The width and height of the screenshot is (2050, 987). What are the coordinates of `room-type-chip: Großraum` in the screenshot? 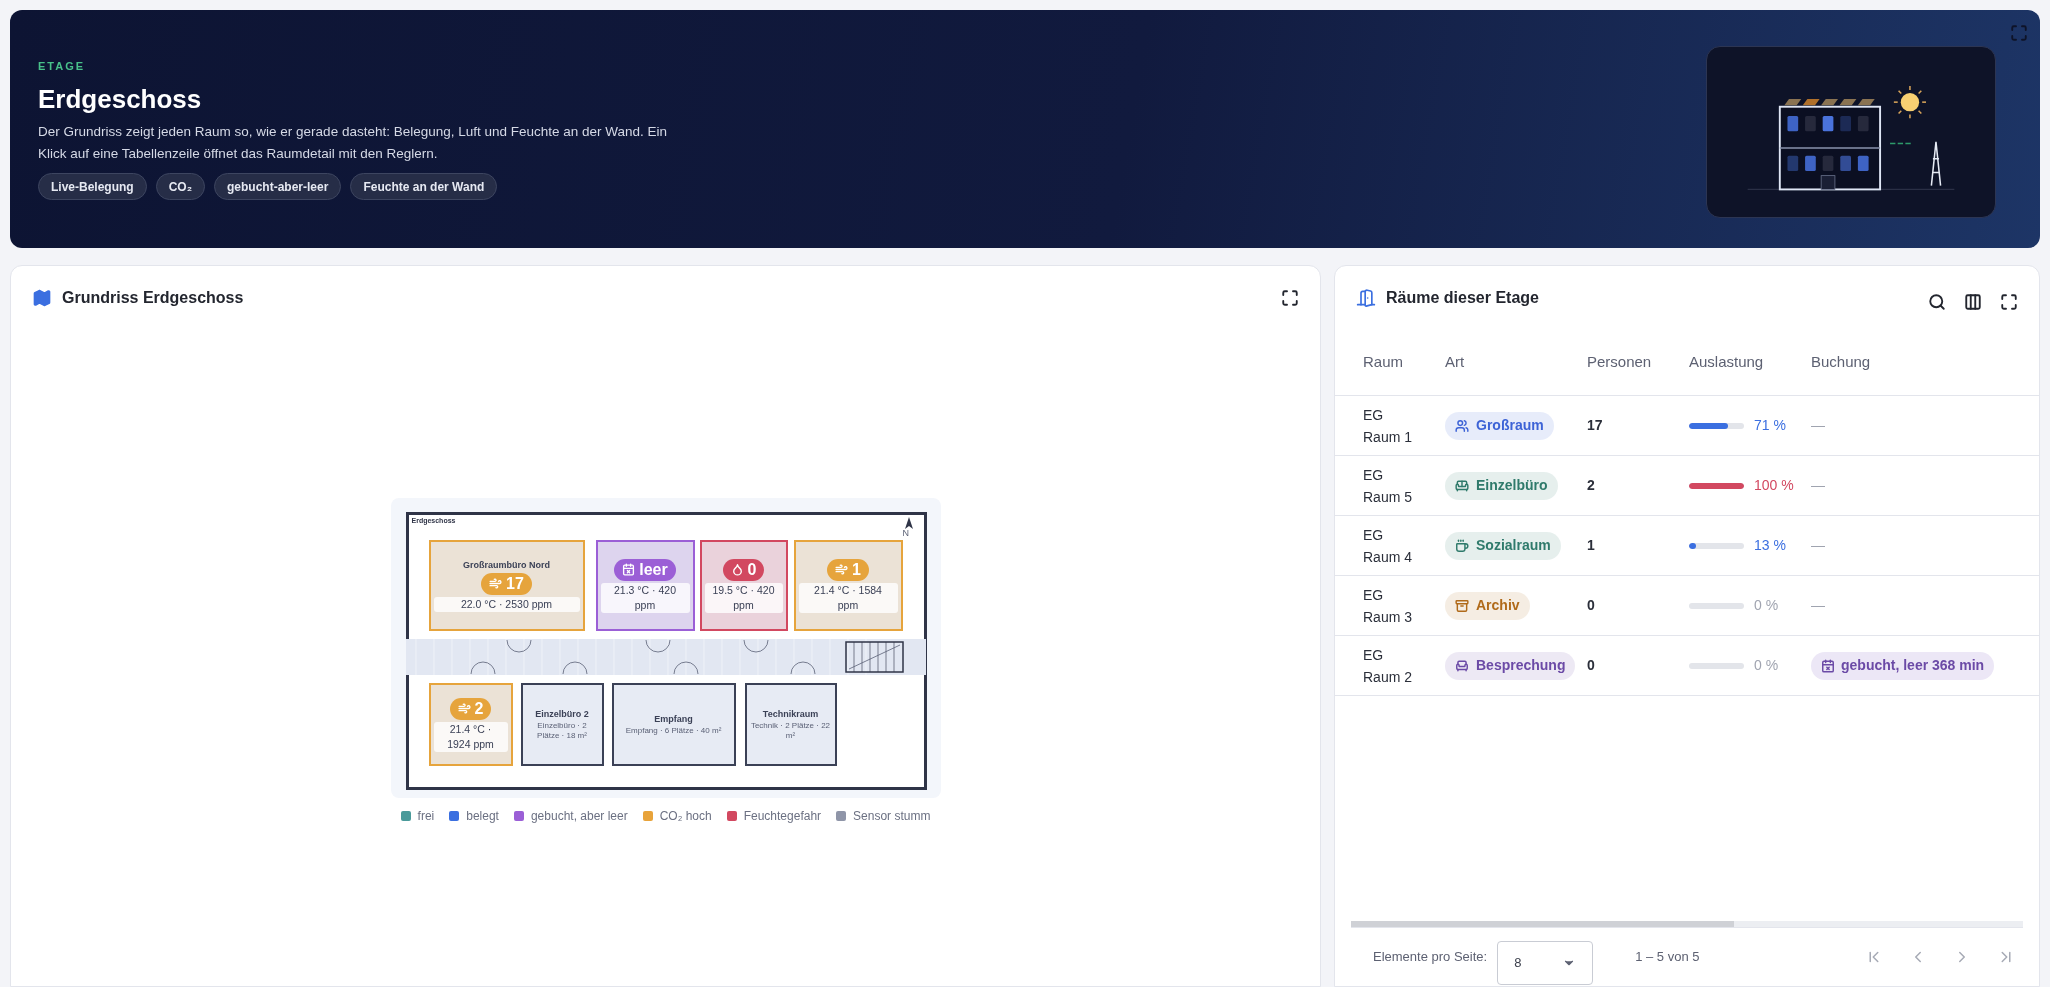 It's located at (1499, 425).